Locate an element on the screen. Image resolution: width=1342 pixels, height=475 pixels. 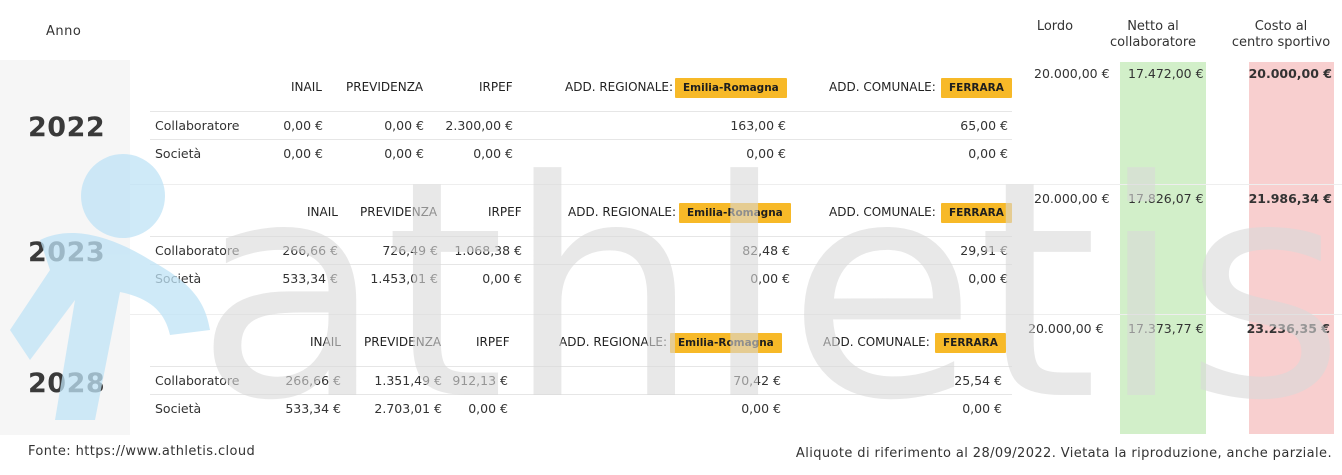
footer-source: Fonte: https://www.athletis.cloud is located at coordinates (142, 451).